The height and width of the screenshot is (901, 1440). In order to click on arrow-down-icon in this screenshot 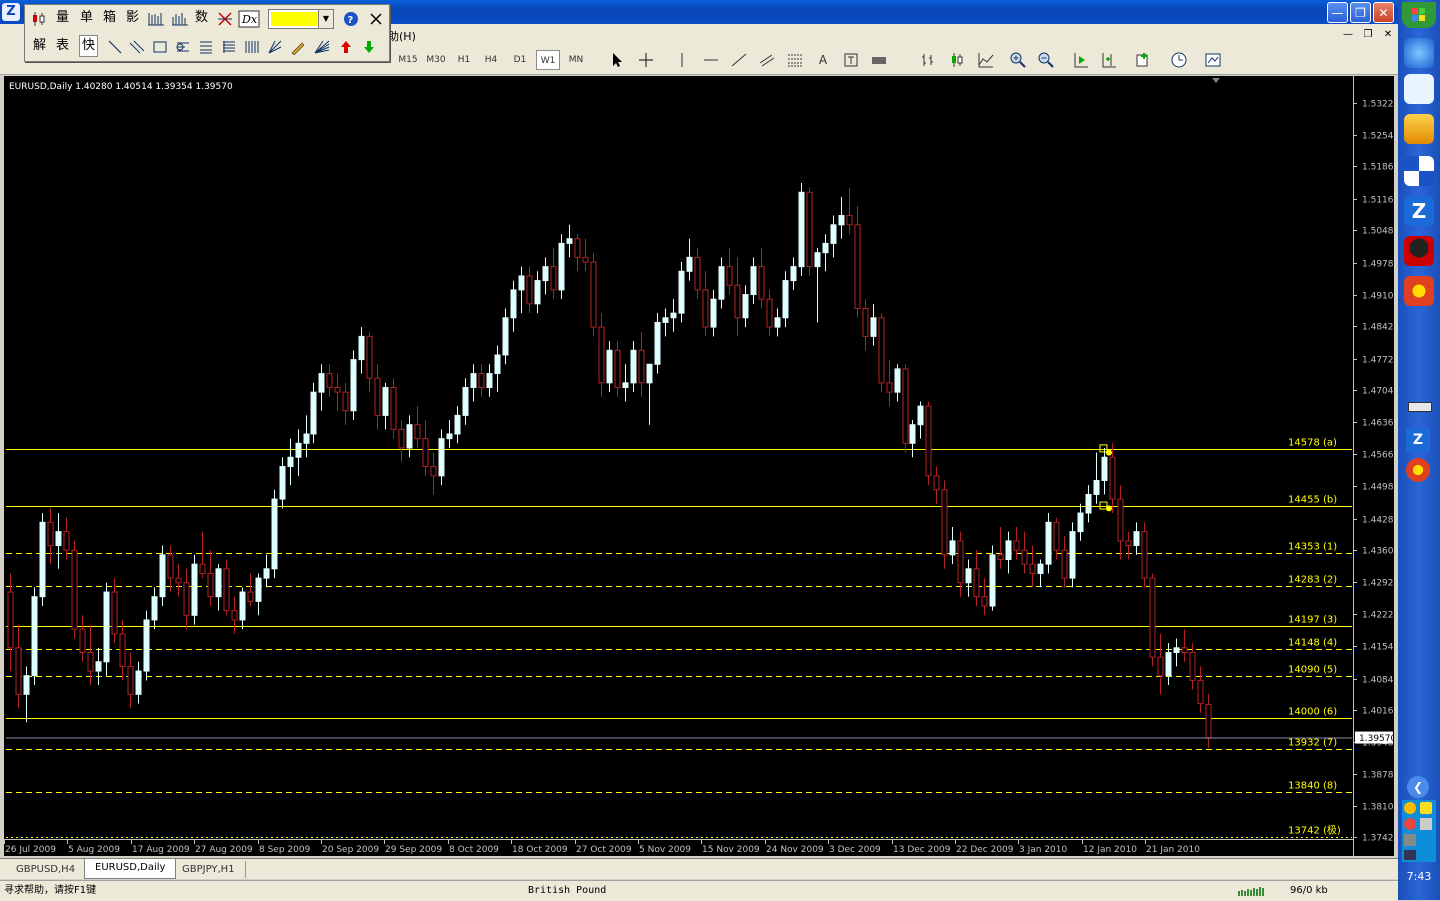, I will do `click(369, 47)`.